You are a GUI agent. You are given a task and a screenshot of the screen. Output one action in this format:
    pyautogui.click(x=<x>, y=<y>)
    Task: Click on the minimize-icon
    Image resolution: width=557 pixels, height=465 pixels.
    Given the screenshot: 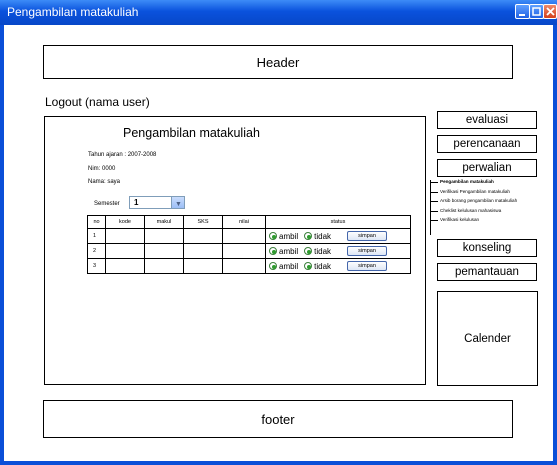 What is the action you would take?
    pyautogui.click(x=522, y=15)
    